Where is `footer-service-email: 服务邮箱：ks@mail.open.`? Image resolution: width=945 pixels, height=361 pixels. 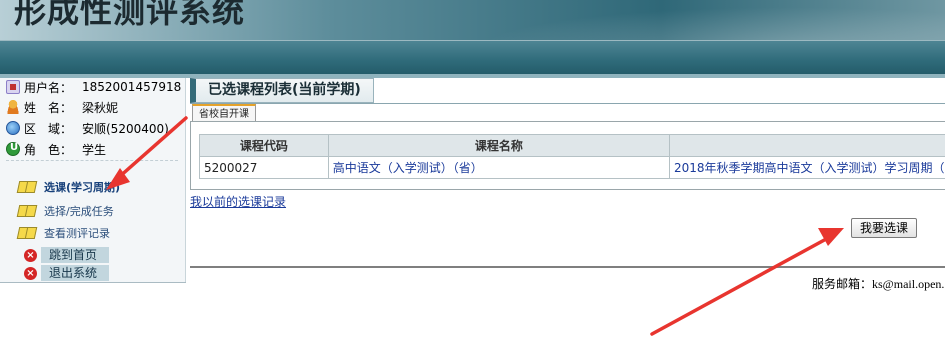
footer-service-email: 服务邮箱：ks@mail.open. is located at coordinates (878, 283).